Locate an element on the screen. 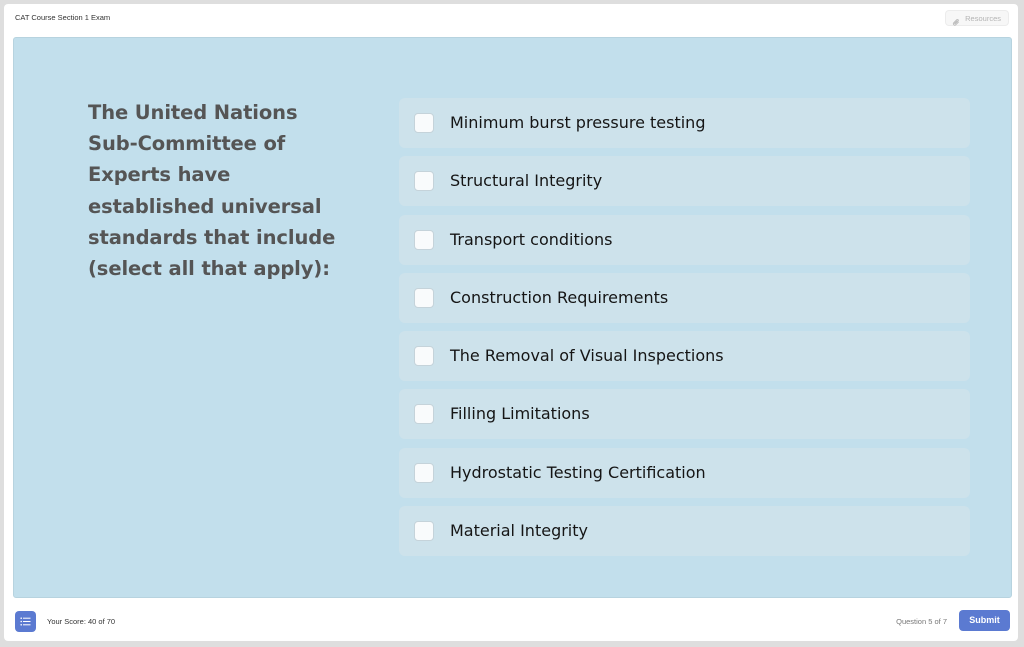 This screenshot has height=647, width=1024. answer-option: Hydrostatic Testing Certification is located at coordinates (684, 472).